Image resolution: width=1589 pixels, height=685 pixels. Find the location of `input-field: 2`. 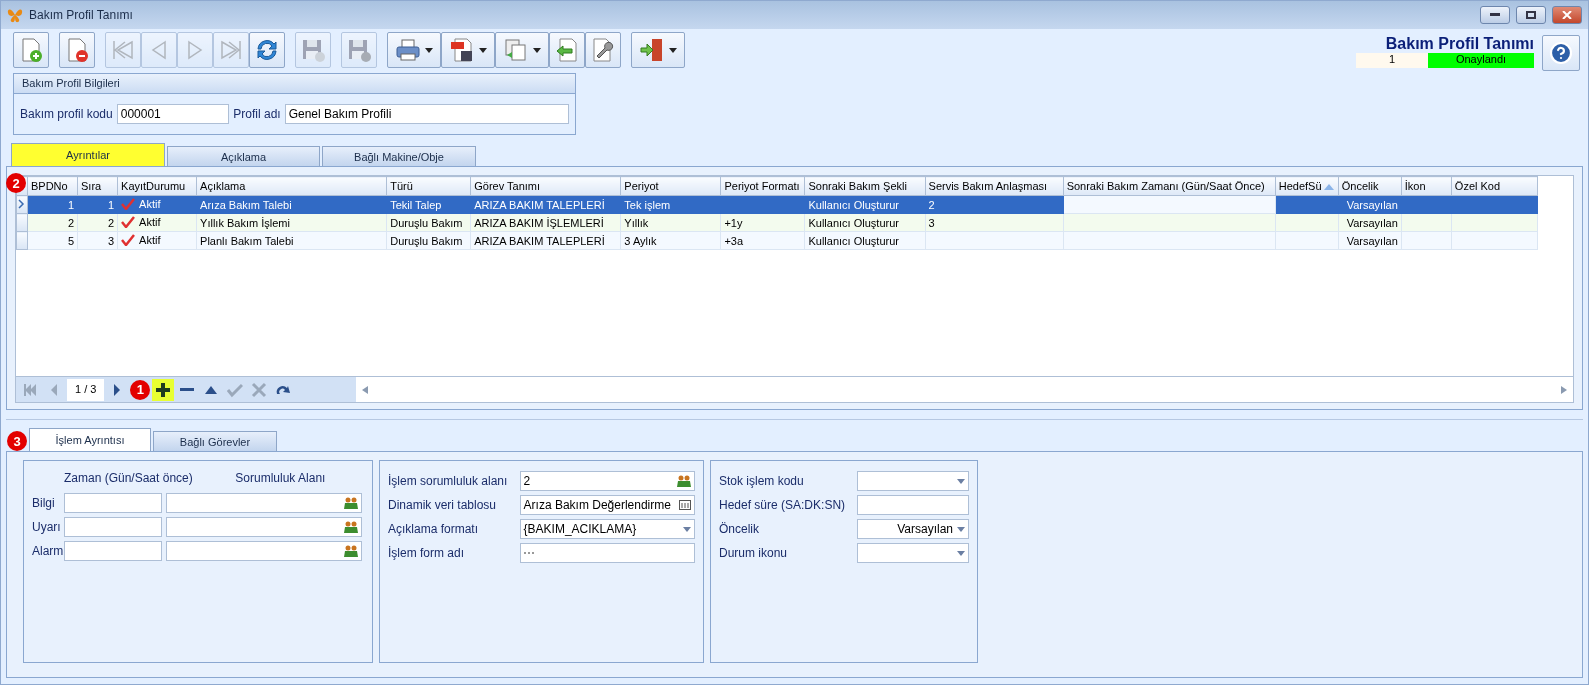

input-field: 2 is located at coordinates (607, 481).